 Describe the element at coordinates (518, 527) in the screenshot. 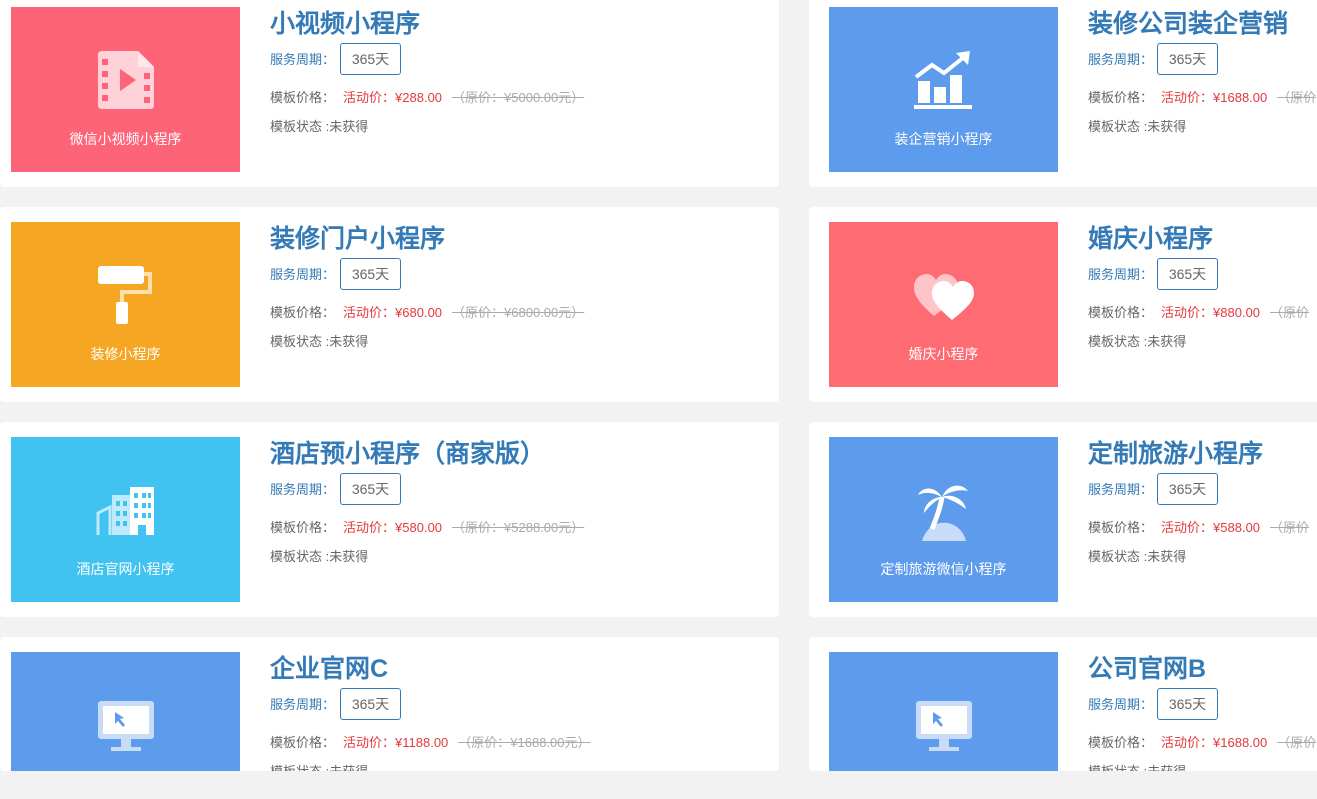

I see `original-price: （原价：¥5288.00元）` at that location.